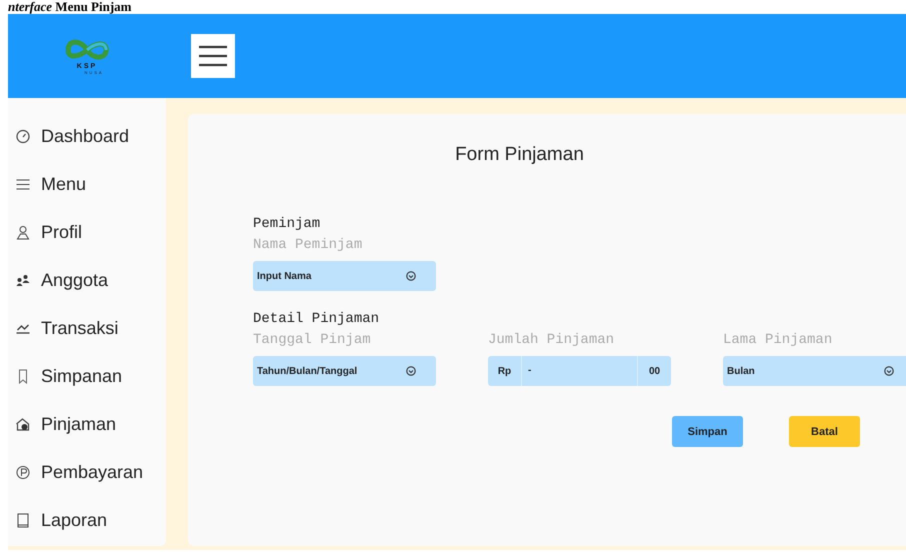  I want to click on field-label: Lama Pinjaman, so click(778, 340).